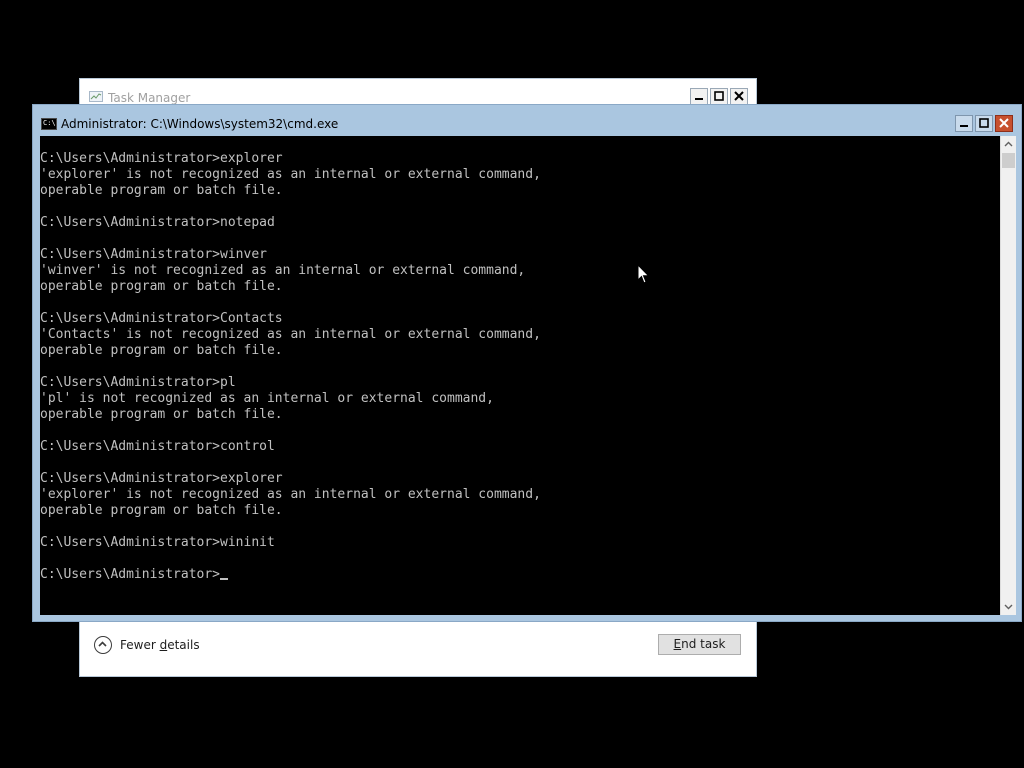 The width and height of the screenshot is (1024, 768). Describe the element at coordinates (161, 318) in the screenshot. I see `console-line: C:\Users\Administrator>Contacts` at that location.